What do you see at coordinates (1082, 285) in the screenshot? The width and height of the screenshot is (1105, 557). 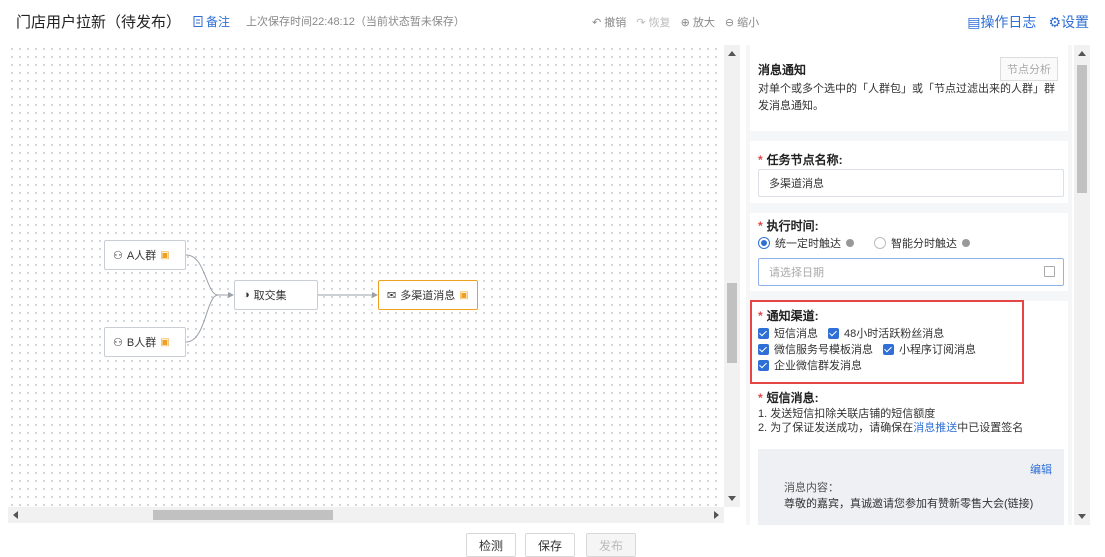 I see `panel-scrollbar` at bounding box center [1082, 285].